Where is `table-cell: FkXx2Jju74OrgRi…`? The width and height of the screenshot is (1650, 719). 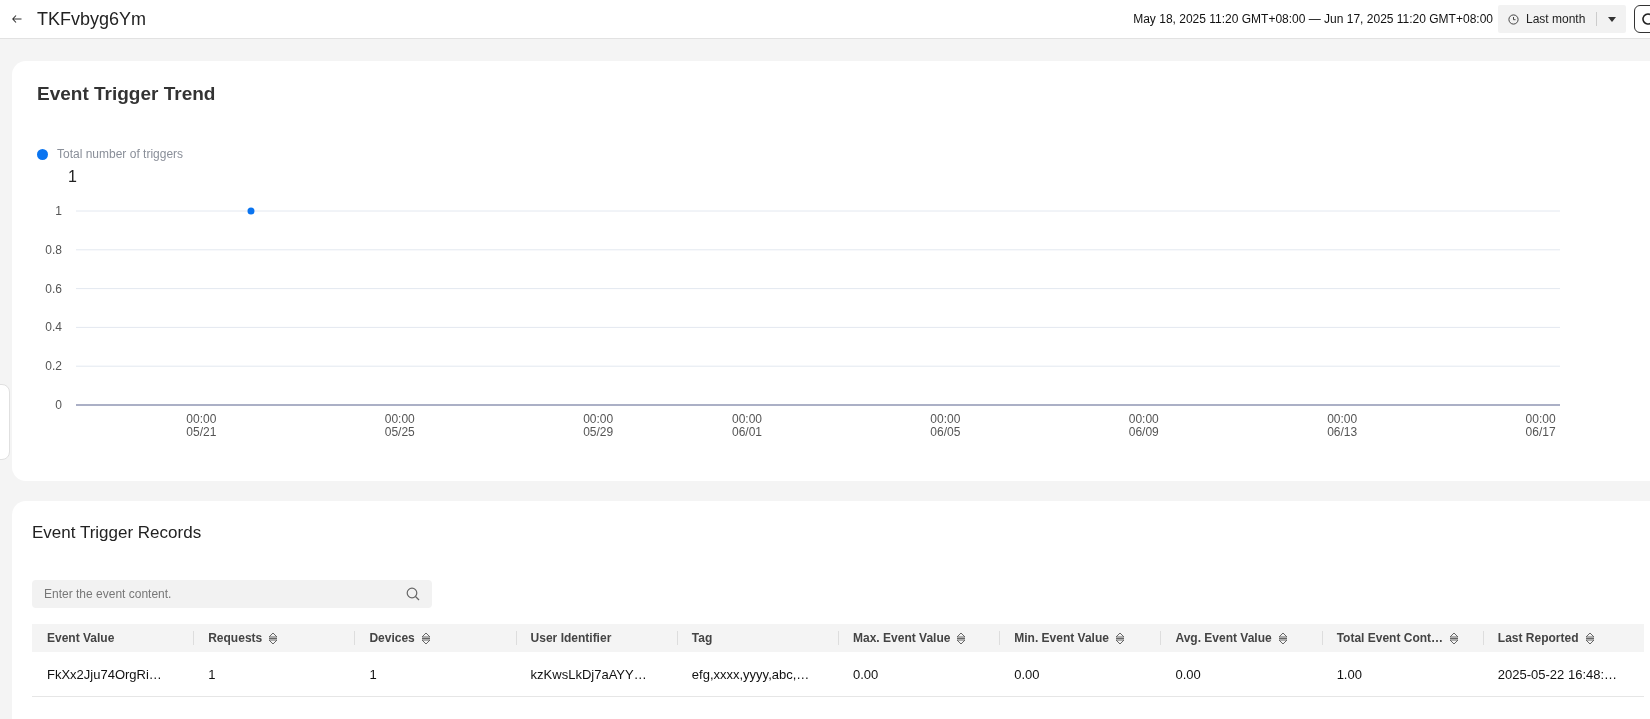 table-cell: FkXx2Jju74OrgRi… is located at coordinates (104, 674).